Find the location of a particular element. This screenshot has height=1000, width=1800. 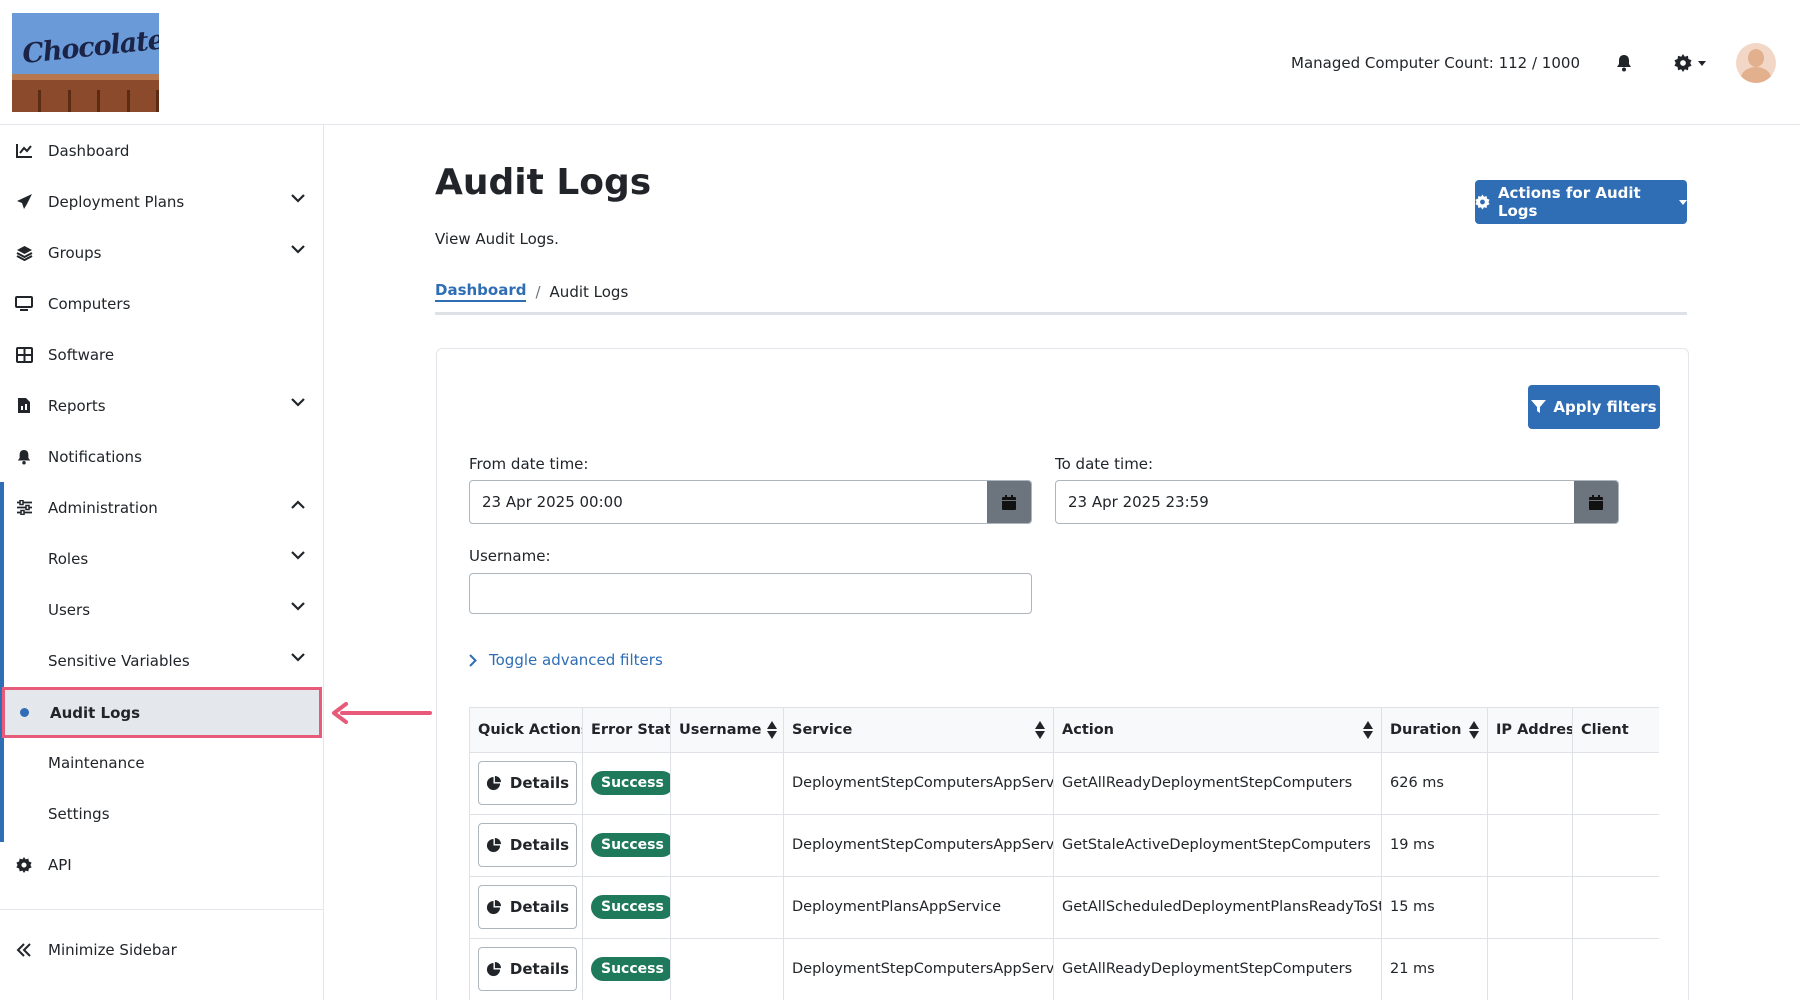

cell-username is located at coordinates (727, 907).